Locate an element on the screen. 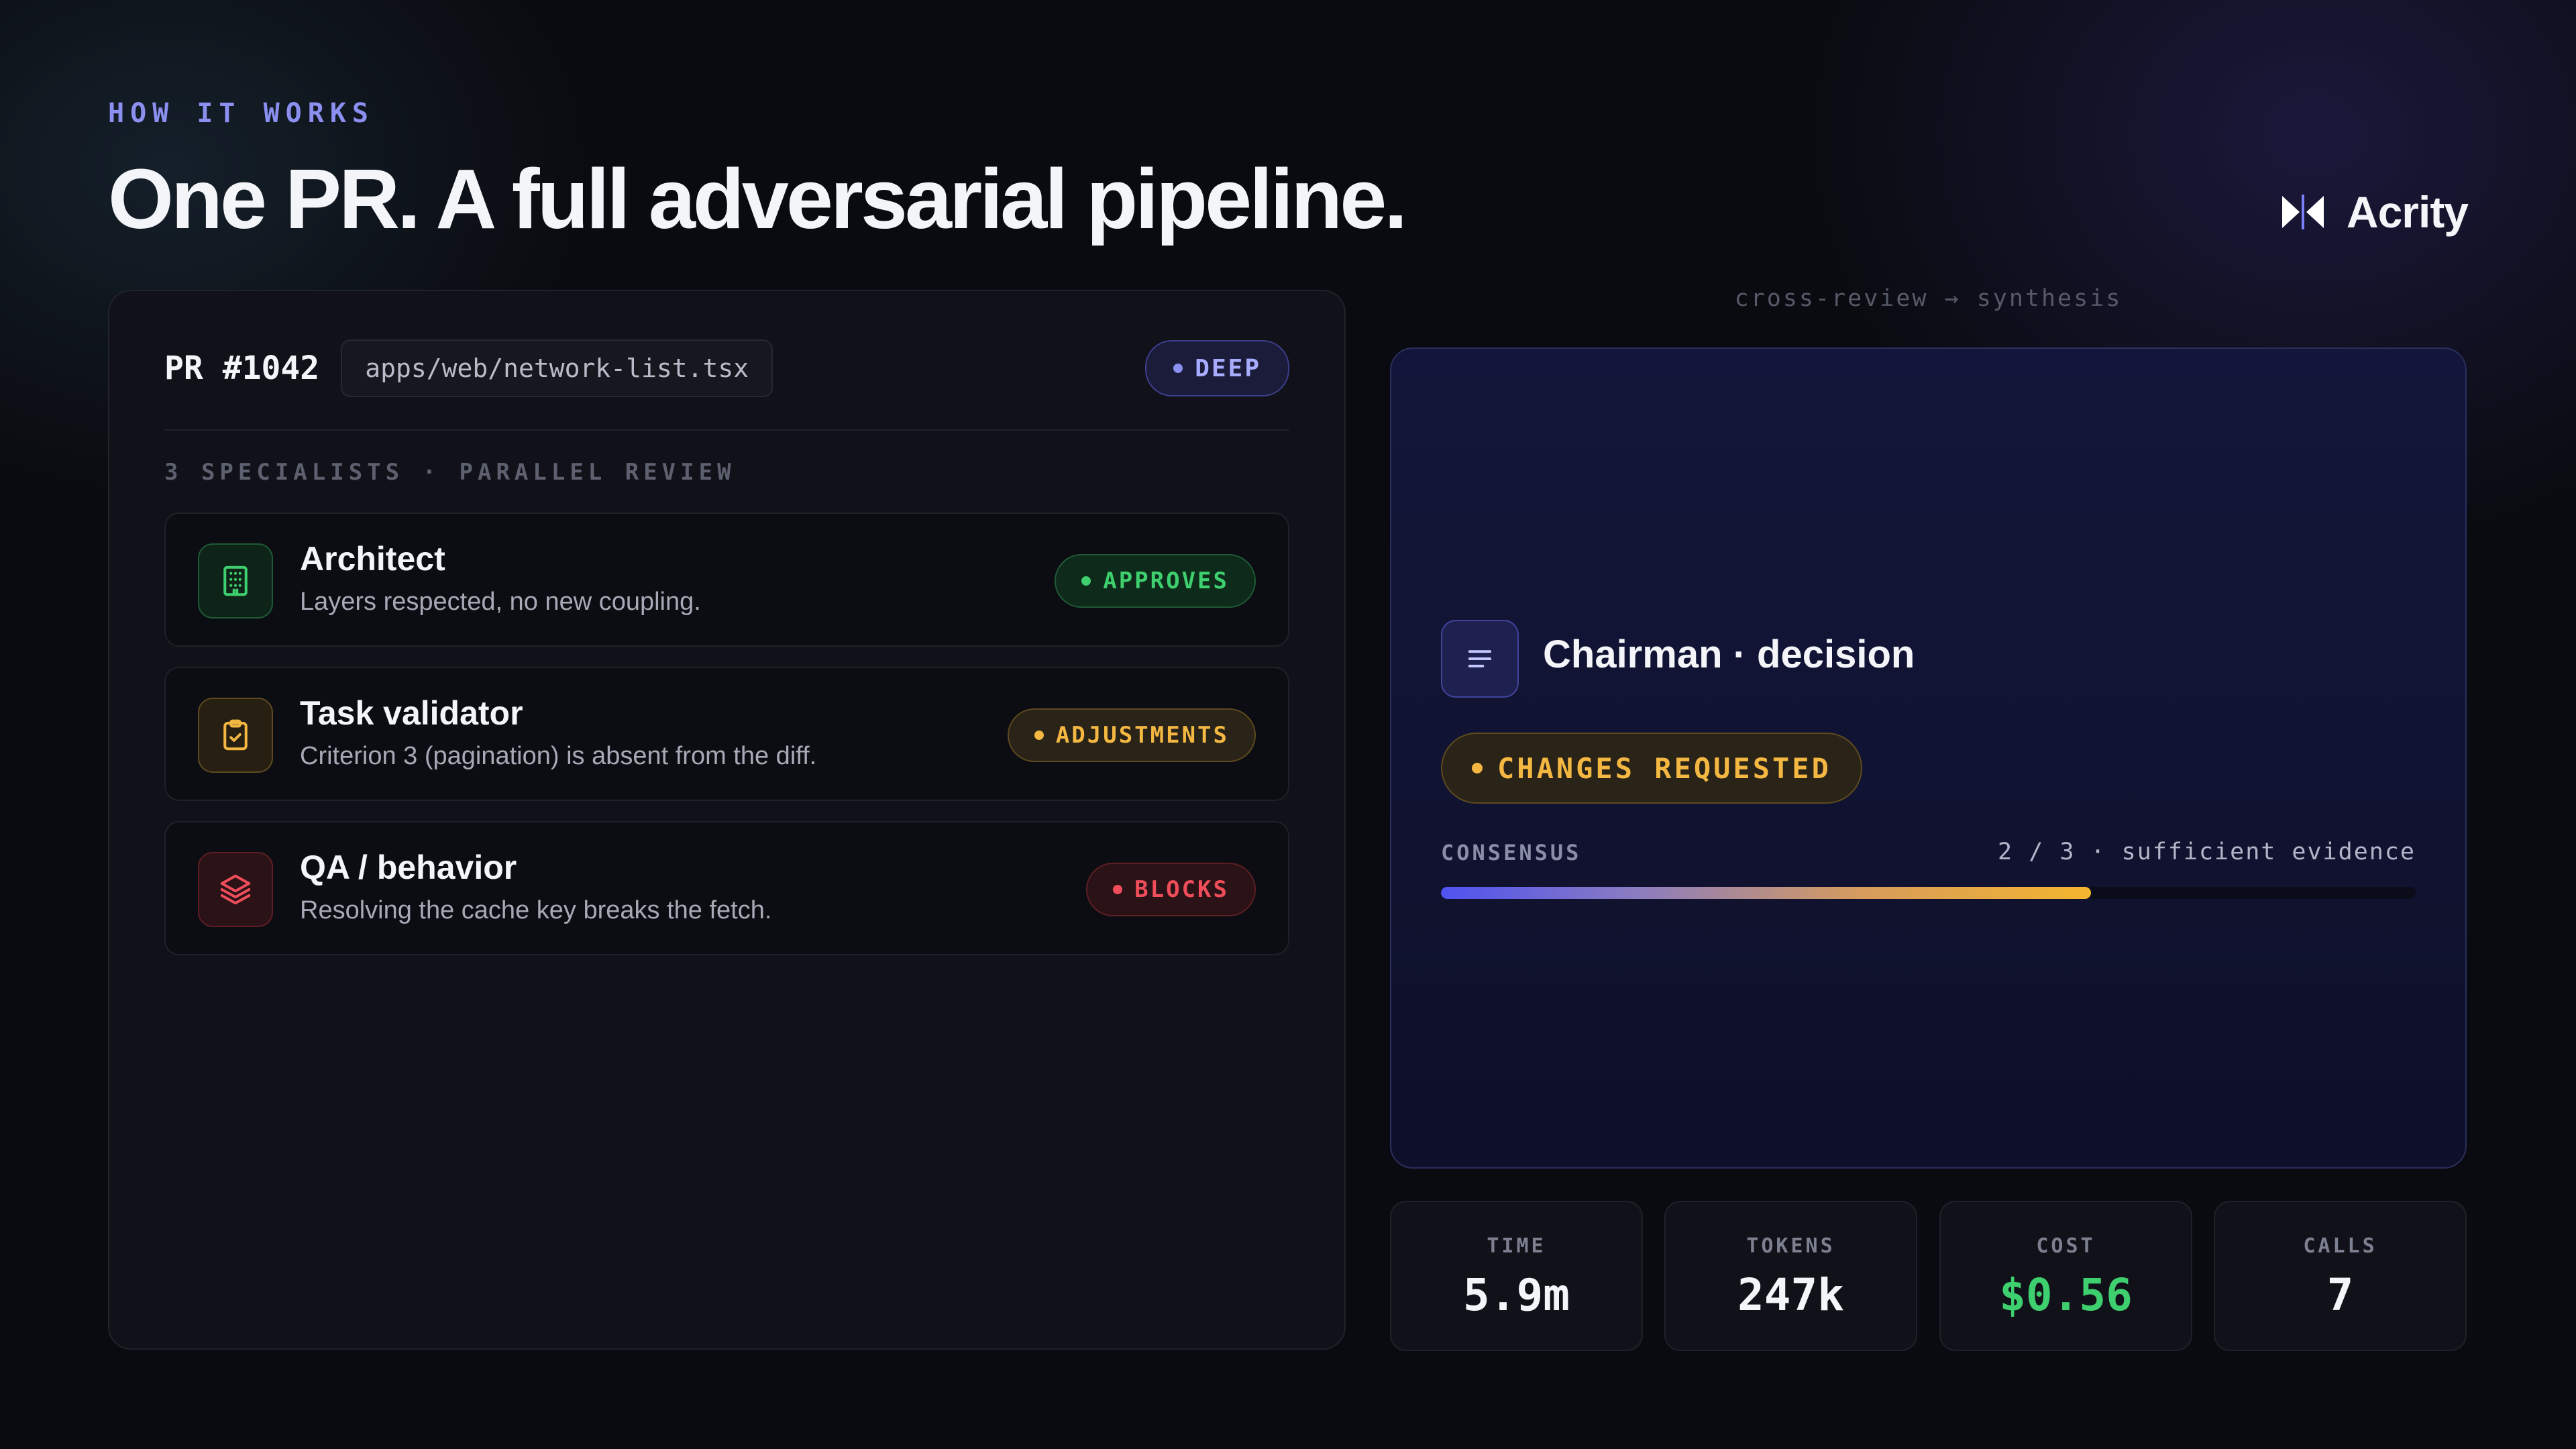 The width and height of the screenshot is (2576, 1449). depth-badge: DEEP is located at coordinates (1217, 368).